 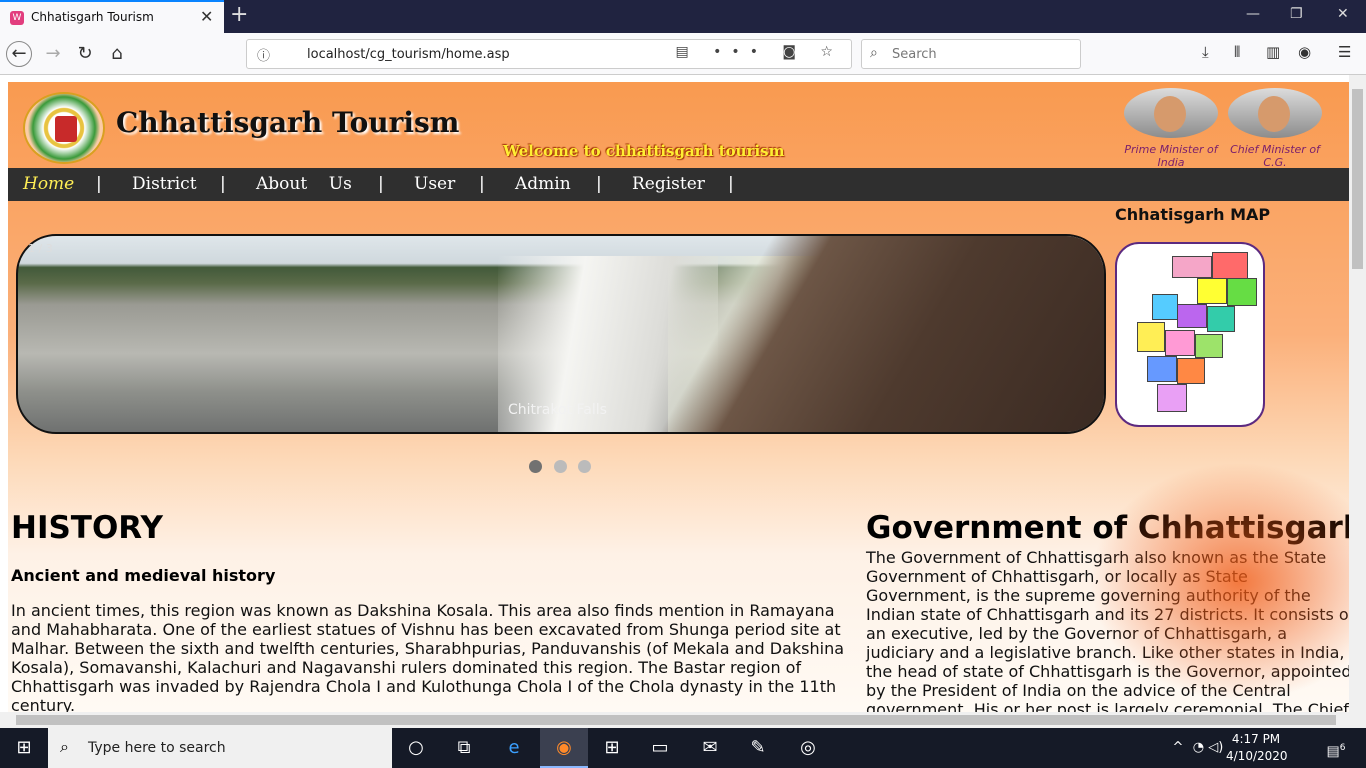 I want to click on slide-counter: 1 / 3, so click(x=40, y=248).